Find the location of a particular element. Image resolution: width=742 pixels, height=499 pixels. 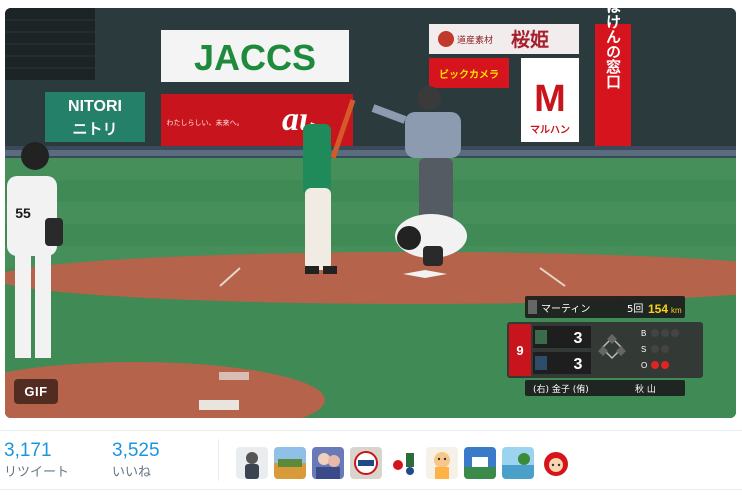

batter-line-left: (右) 金子 (侑) is located at coordinates (561, 389).